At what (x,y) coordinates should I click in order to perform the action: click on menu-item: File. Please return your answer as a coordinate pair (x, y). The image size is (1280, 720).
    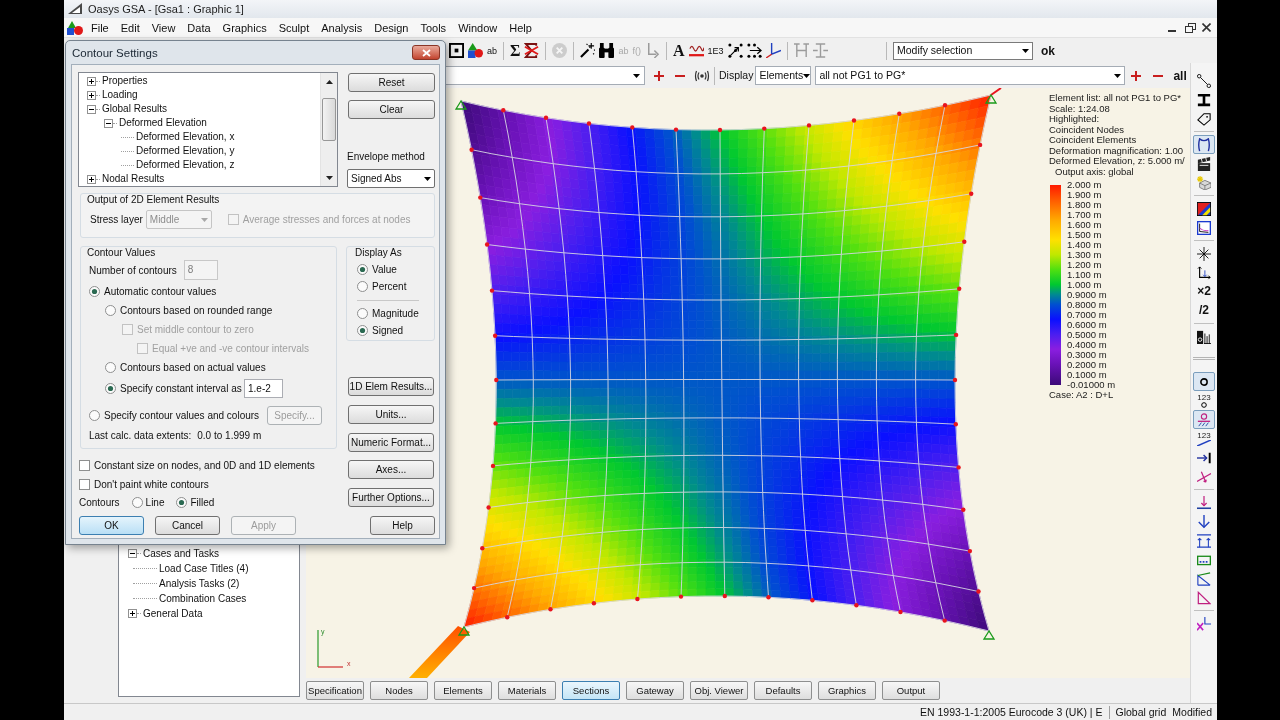
    Looking at the image, I should click on (100, 27).